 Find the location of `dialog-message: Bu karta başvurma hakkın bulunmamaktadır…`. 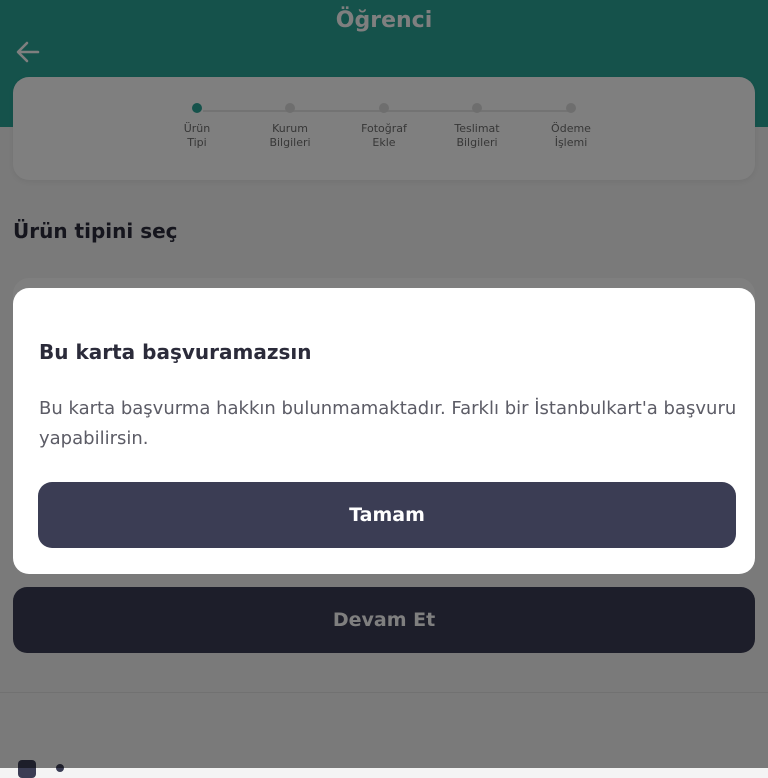

dialog-message: Bu karta başvurma hakkın bulunmamaktadır… is located at coordinates (388, 423).